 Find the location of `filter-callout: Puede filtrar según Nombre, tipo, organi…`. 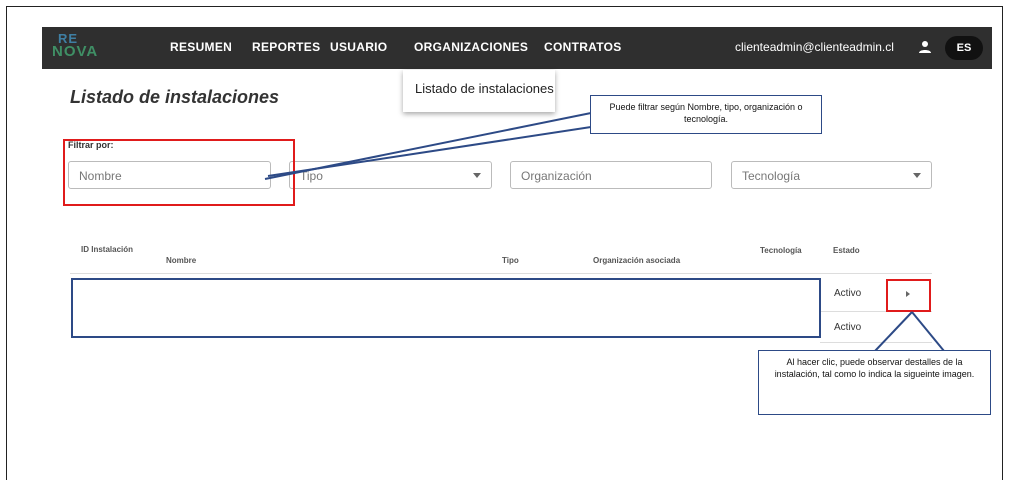

filter-callout: Puede filtrar según Nombre, tipo, organi… is located at coordinates (706, 114).